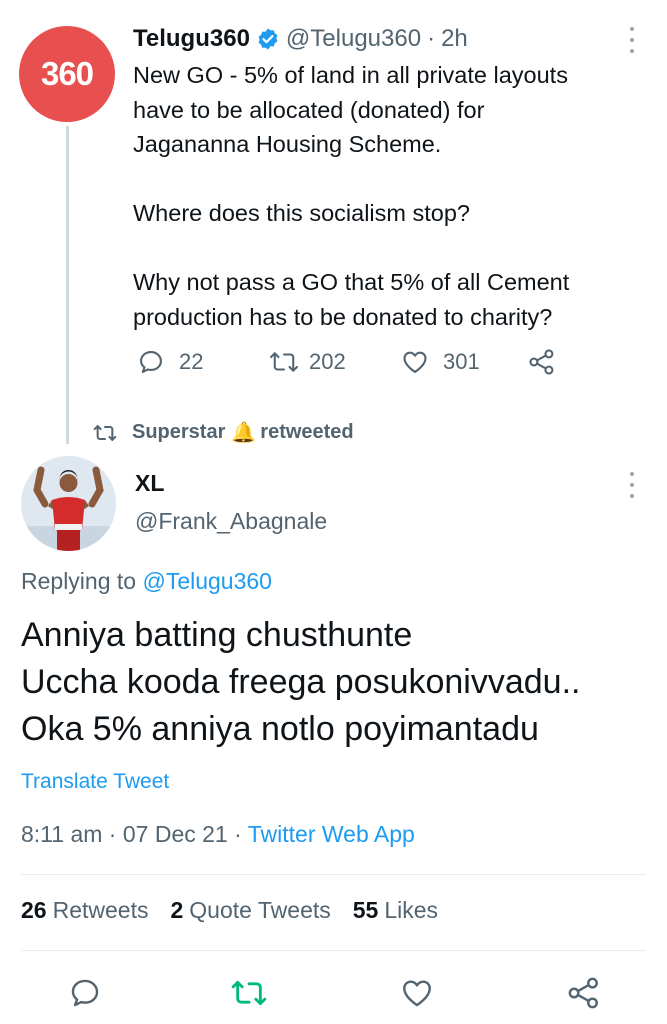 The width and height of the screenshot is (667, 1024). I want to click on quote-tweets-stat-count: 2, so click(177, 910).